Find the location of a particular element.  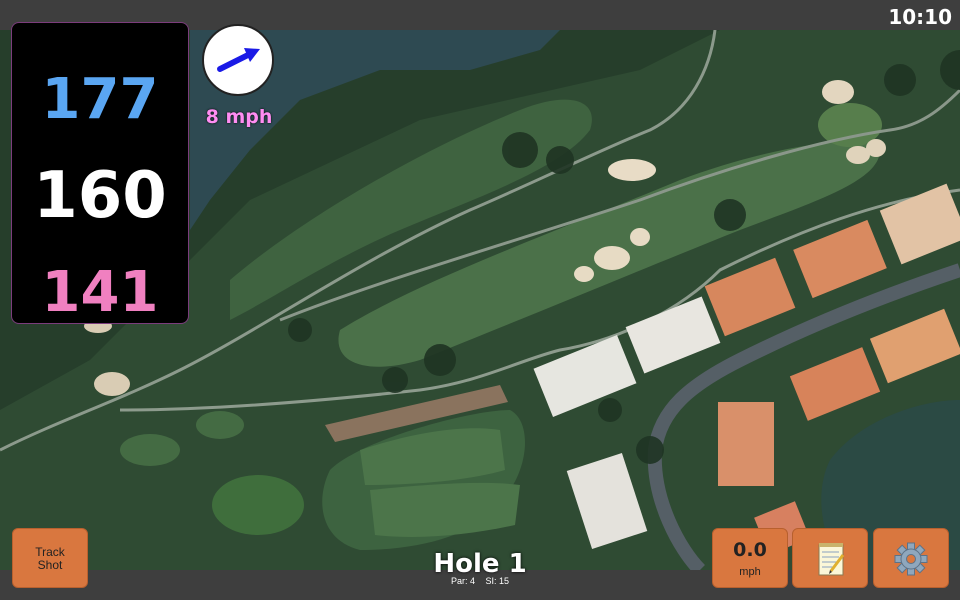

gear-icon is located at coordinates (911, 559).